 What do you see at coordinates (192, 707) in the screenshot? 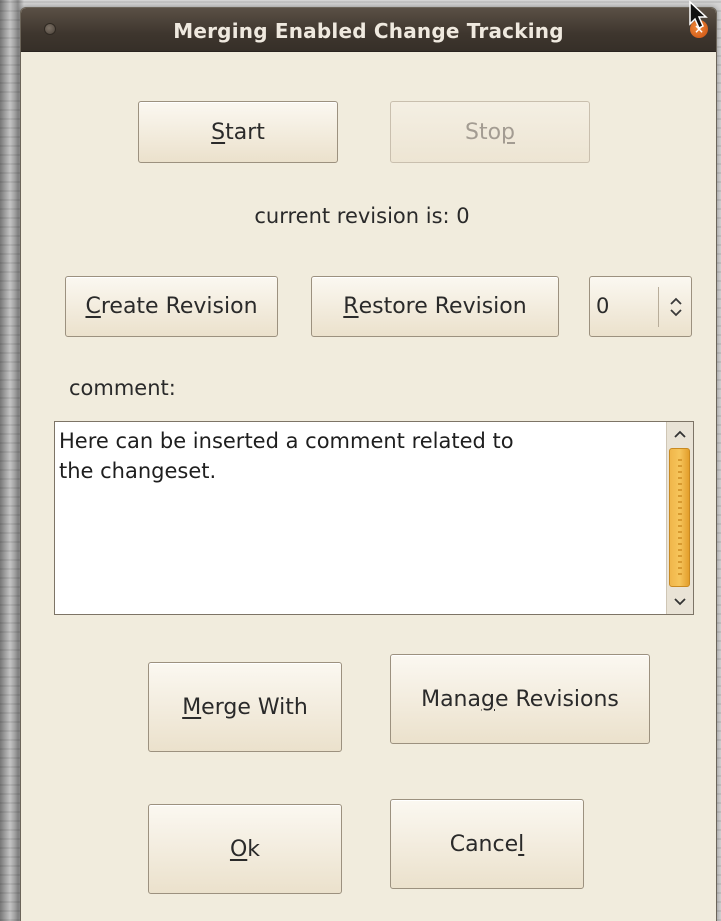
I see `merge-with-mnemonic: M` at bounding box center [192, 707].